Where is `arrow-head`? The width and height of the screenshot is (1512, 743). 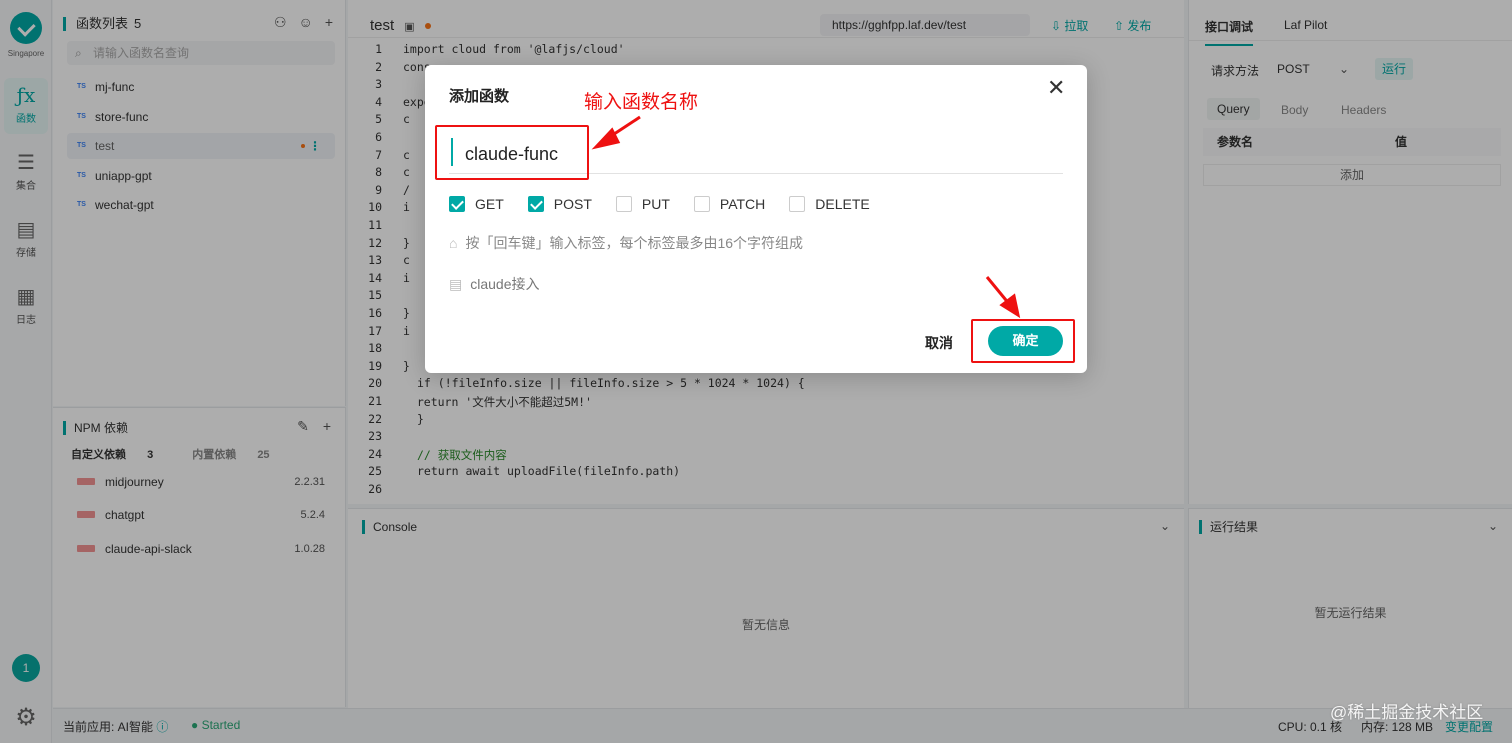 arrow-head is located at coordinates (606, 138).